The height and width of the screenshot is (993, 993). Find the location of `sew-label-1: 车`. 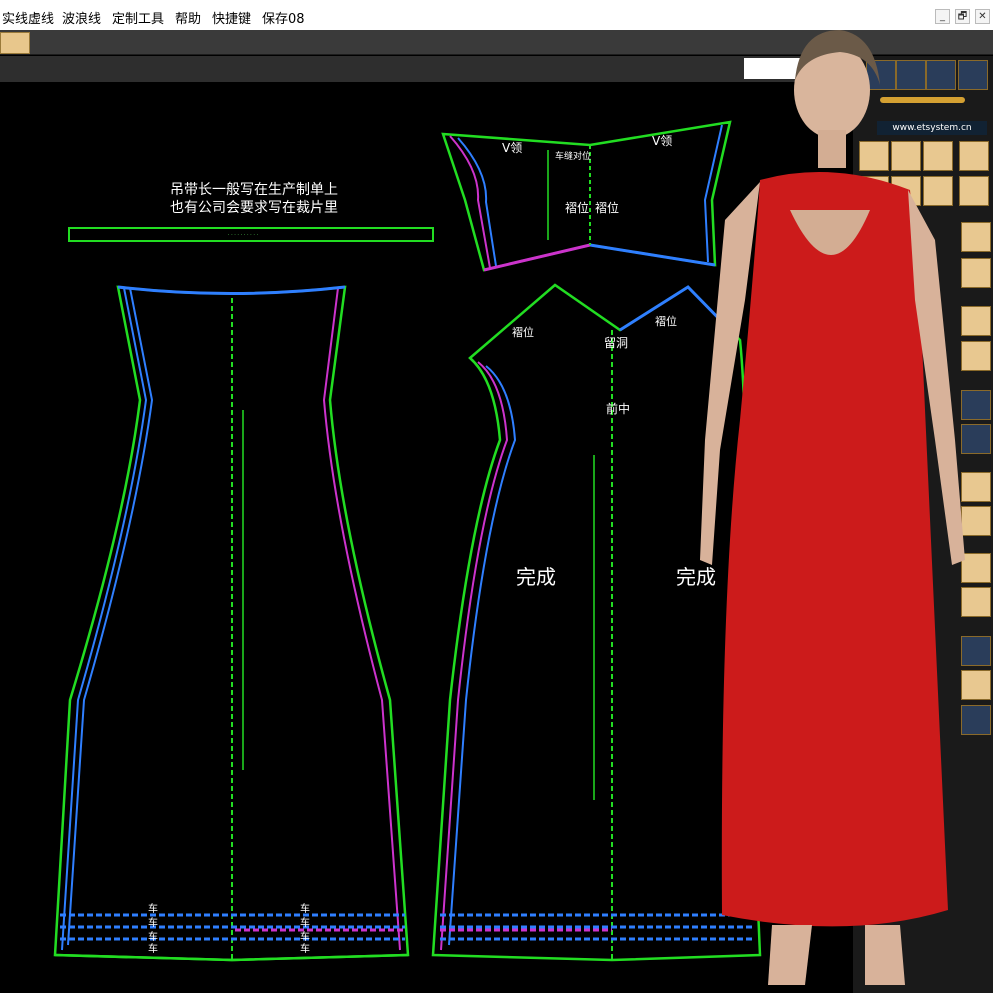

sew-label-1: 车 is located at coordinates (153, 908).